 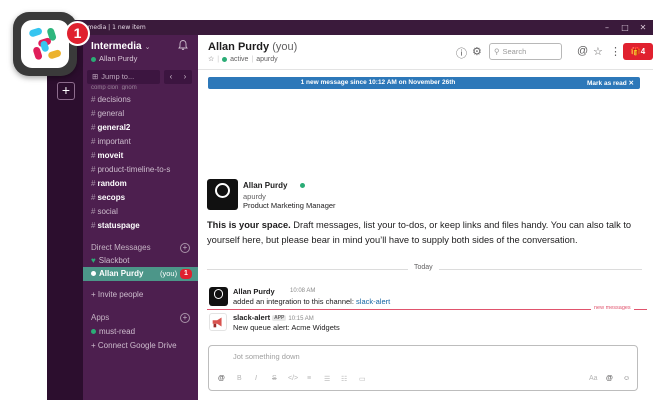 I want to click on app-must-read: must-read, so click(x=113, y=331).